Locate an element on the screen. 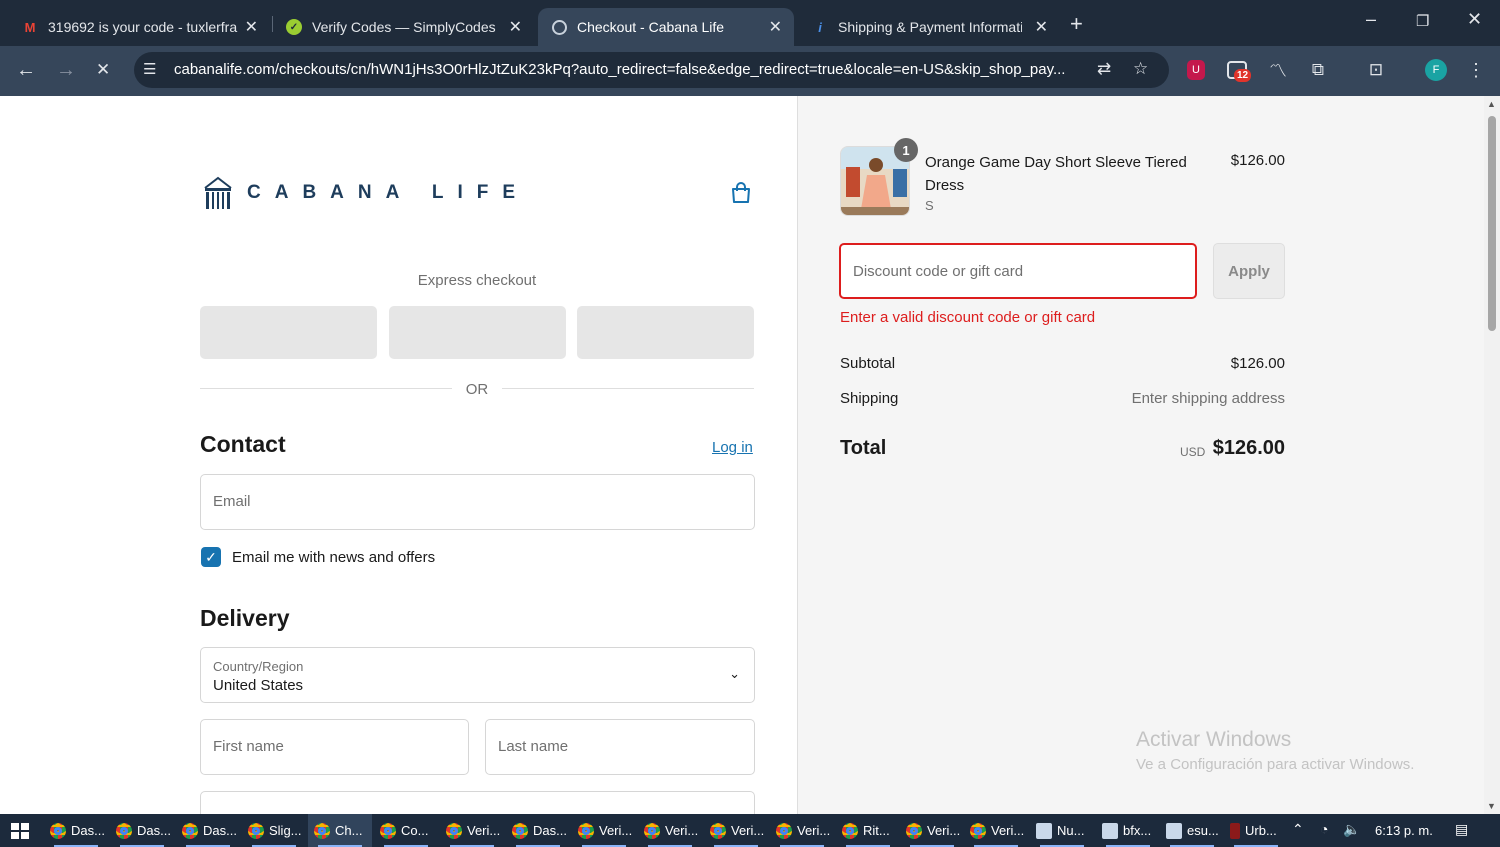  shopping-bag-icon is located at coordinates (741, 193).